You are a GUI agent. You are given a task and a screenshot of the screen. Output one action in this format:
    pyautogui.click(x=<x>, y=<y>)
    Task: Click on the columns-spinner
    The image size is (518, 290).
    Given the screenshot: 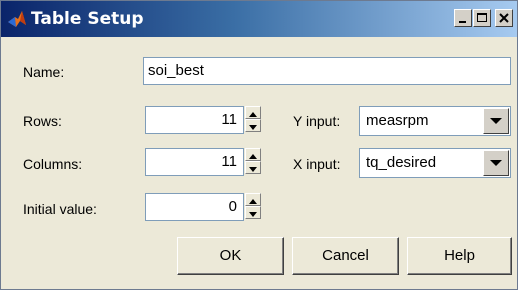 What is the action you would take?
    pyautogui.click(x=253, y=161)
    